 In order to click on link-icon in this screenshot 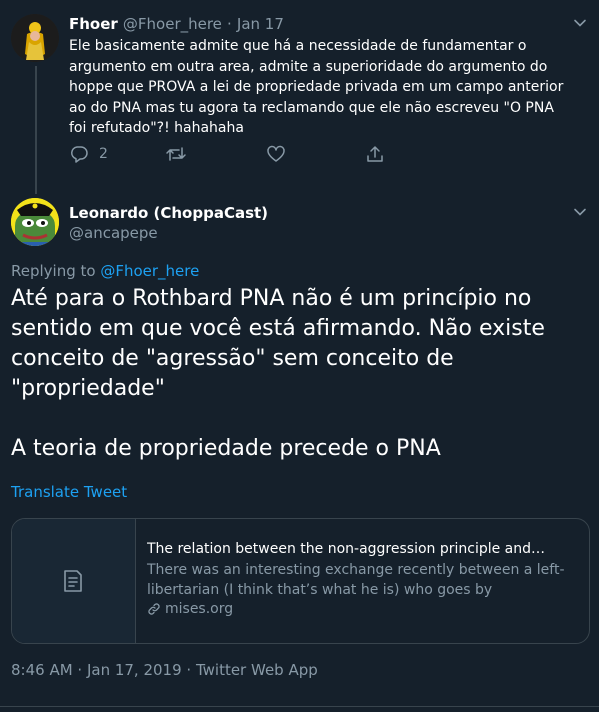, I will do `click(154, 609)`.